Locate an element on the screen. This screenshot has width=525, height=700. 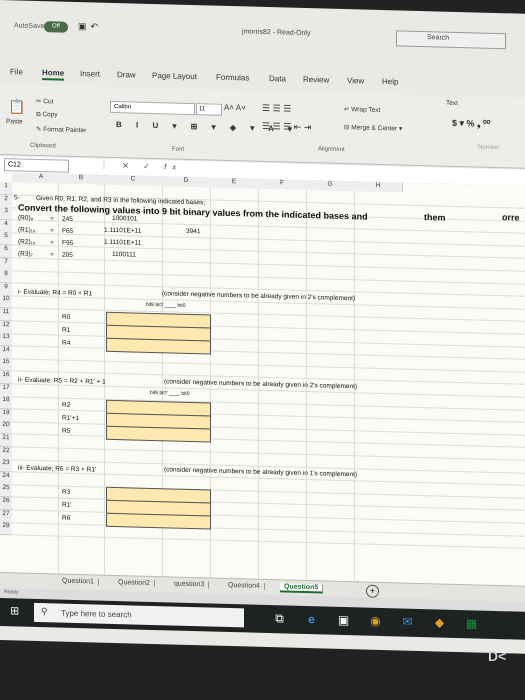
answer-box-r5 is located at coordinates (158, 434).